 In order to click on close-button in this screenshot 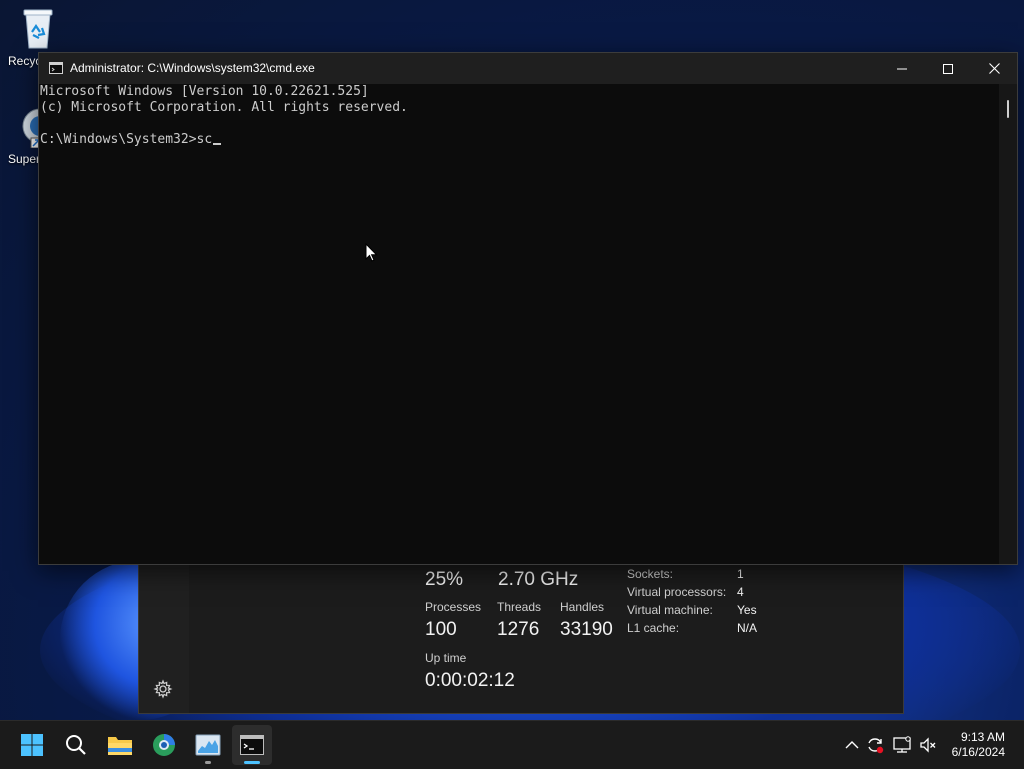, I will do `click(994, 68)`.